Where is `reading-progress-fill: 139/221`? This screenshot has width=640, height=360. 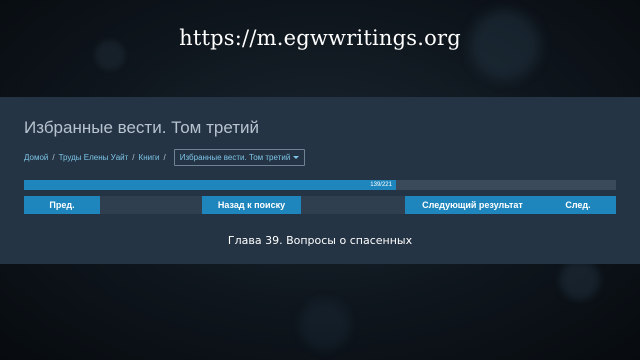 reading-progress-fill: 139/221 is located at coordinates (210, 185).